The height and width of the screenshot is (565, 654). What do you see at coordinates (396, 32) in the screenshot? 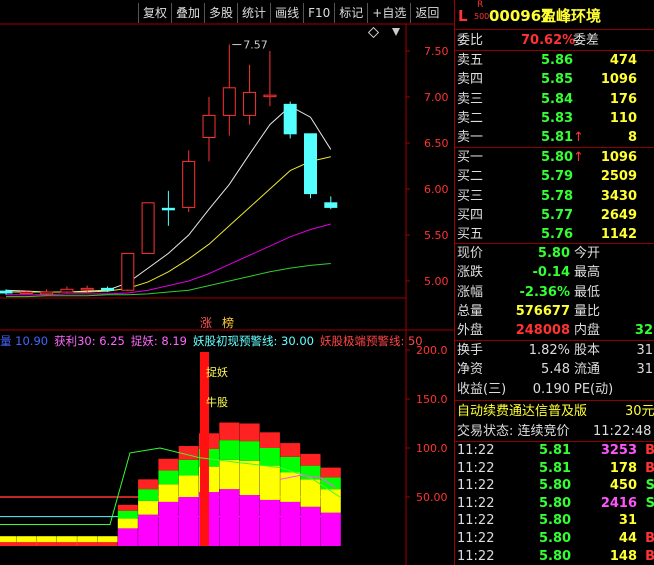
I see `dropdown-triangle-icon` at bounding box center [396, 32].